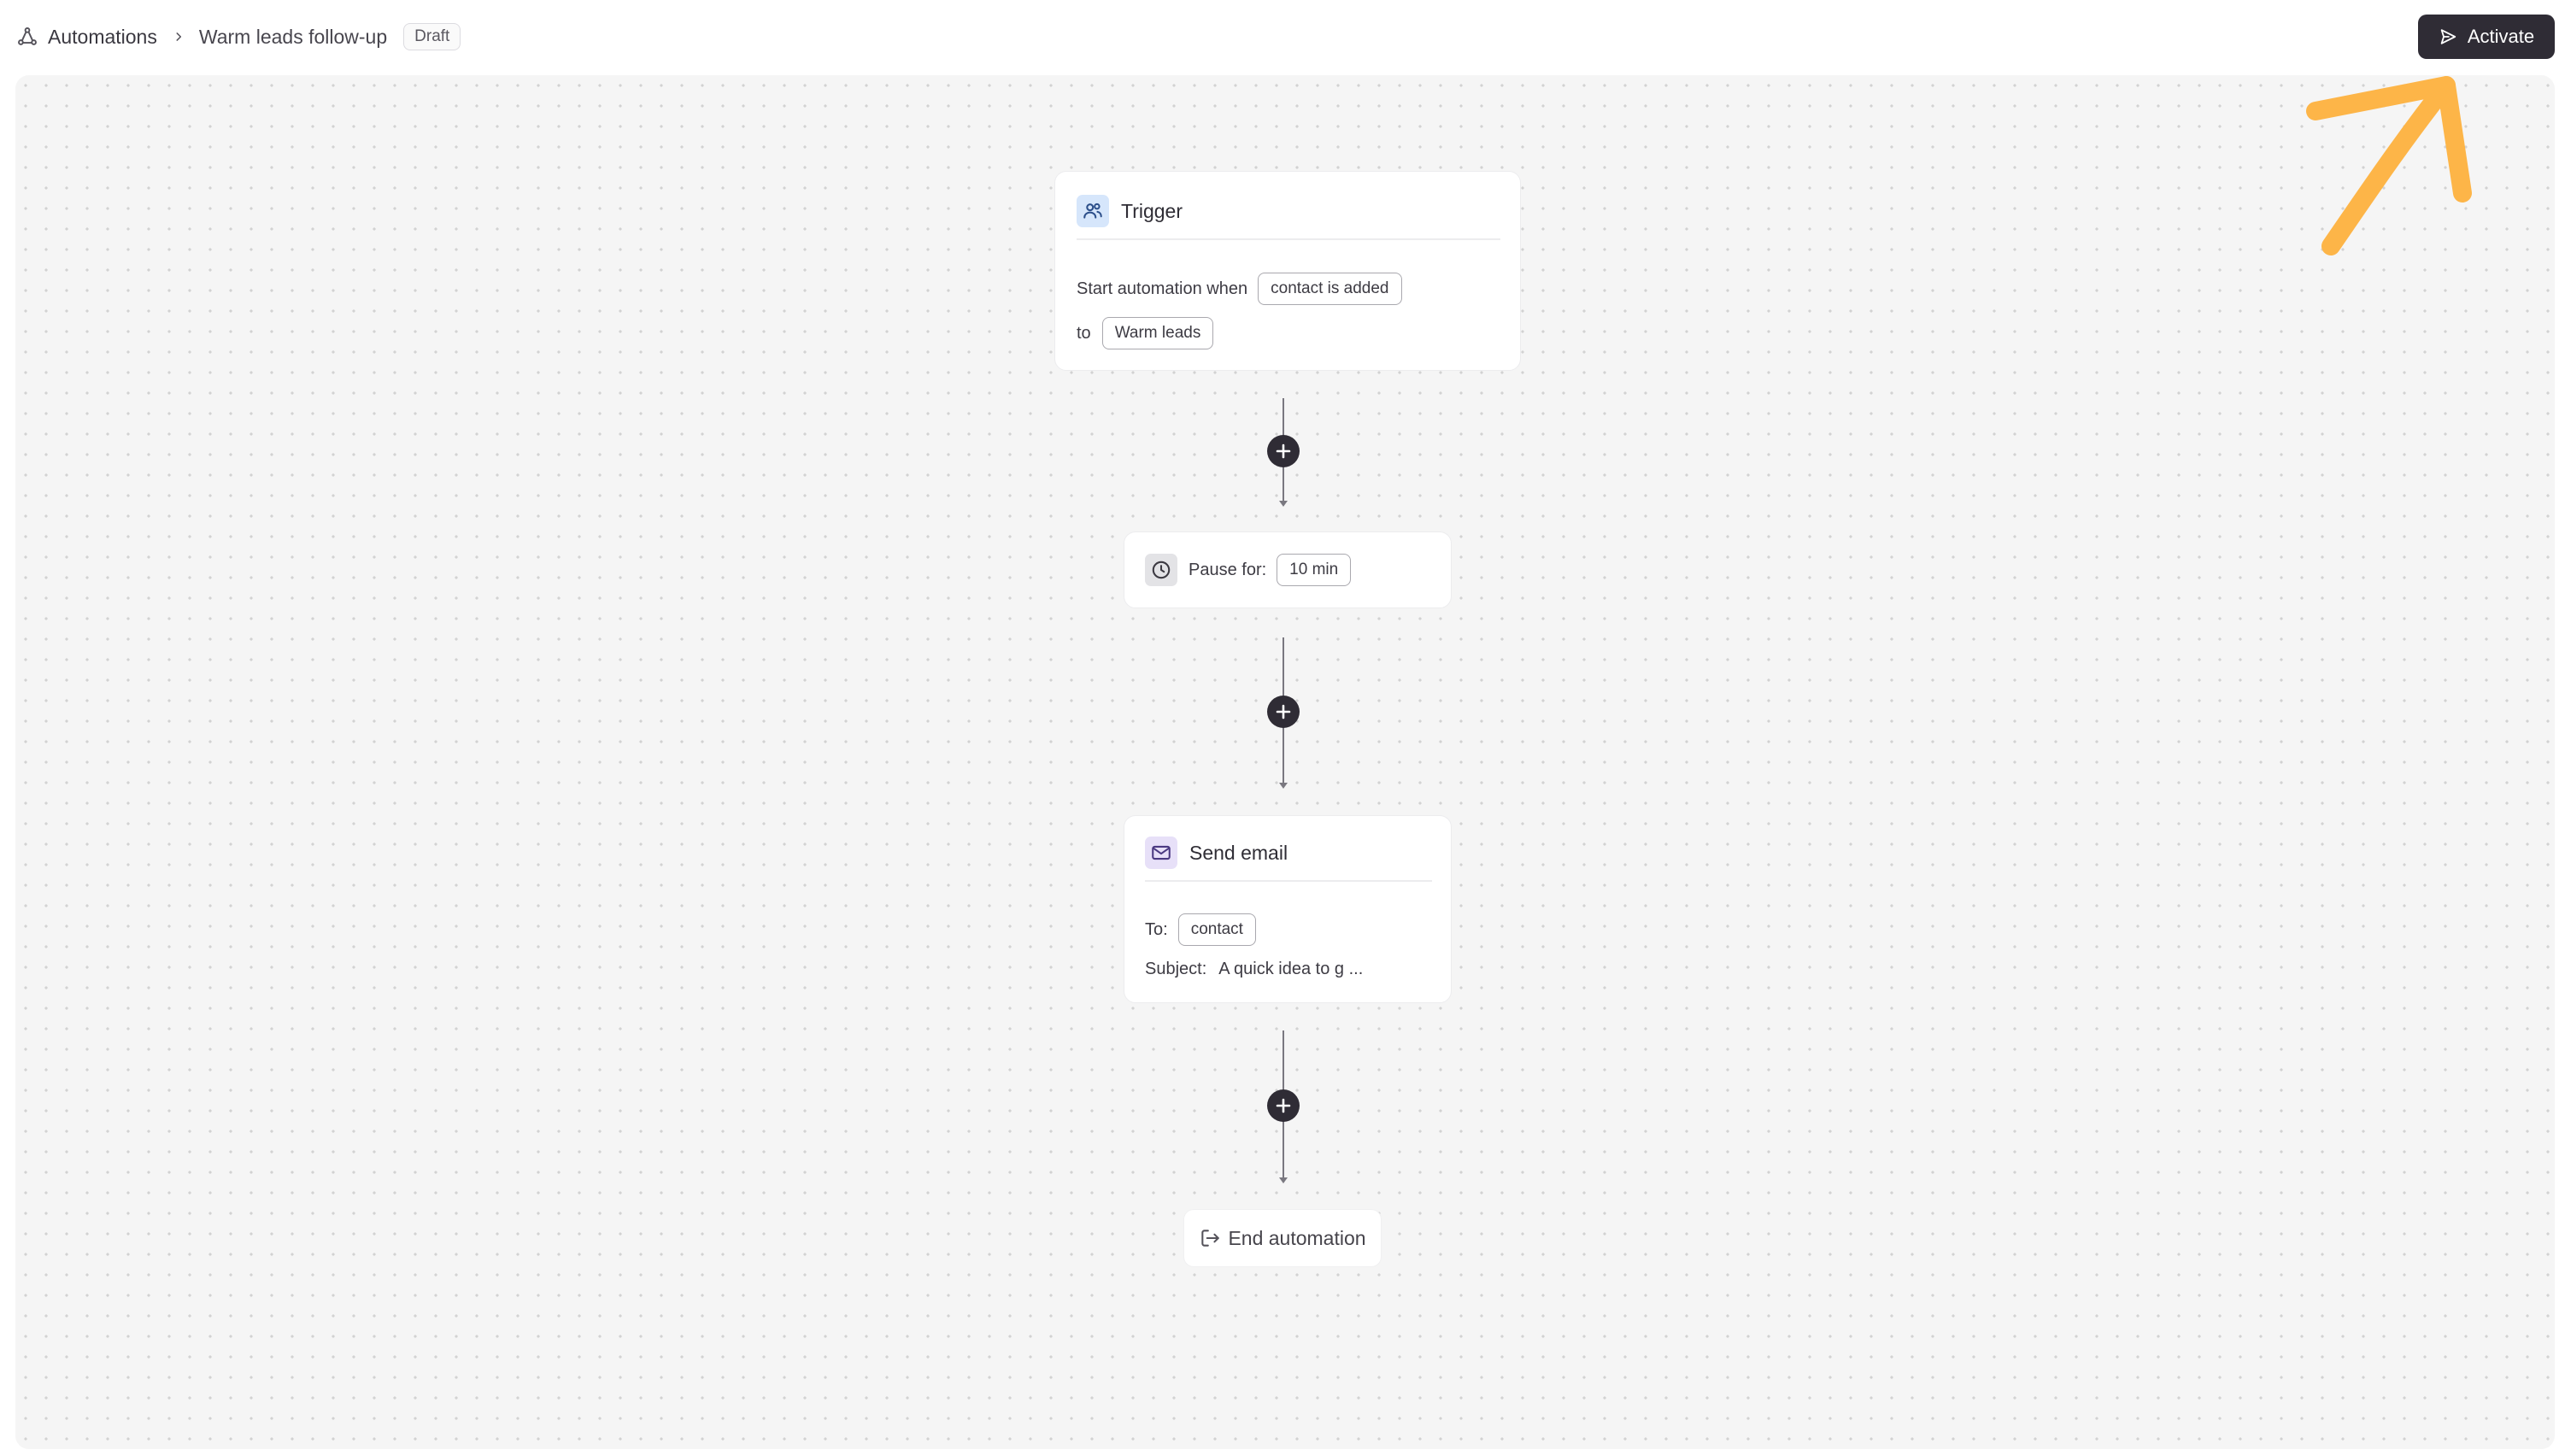  Describe the element at coordinates (1161, 570) in the screenshot. I see `clock-icon` at that location.